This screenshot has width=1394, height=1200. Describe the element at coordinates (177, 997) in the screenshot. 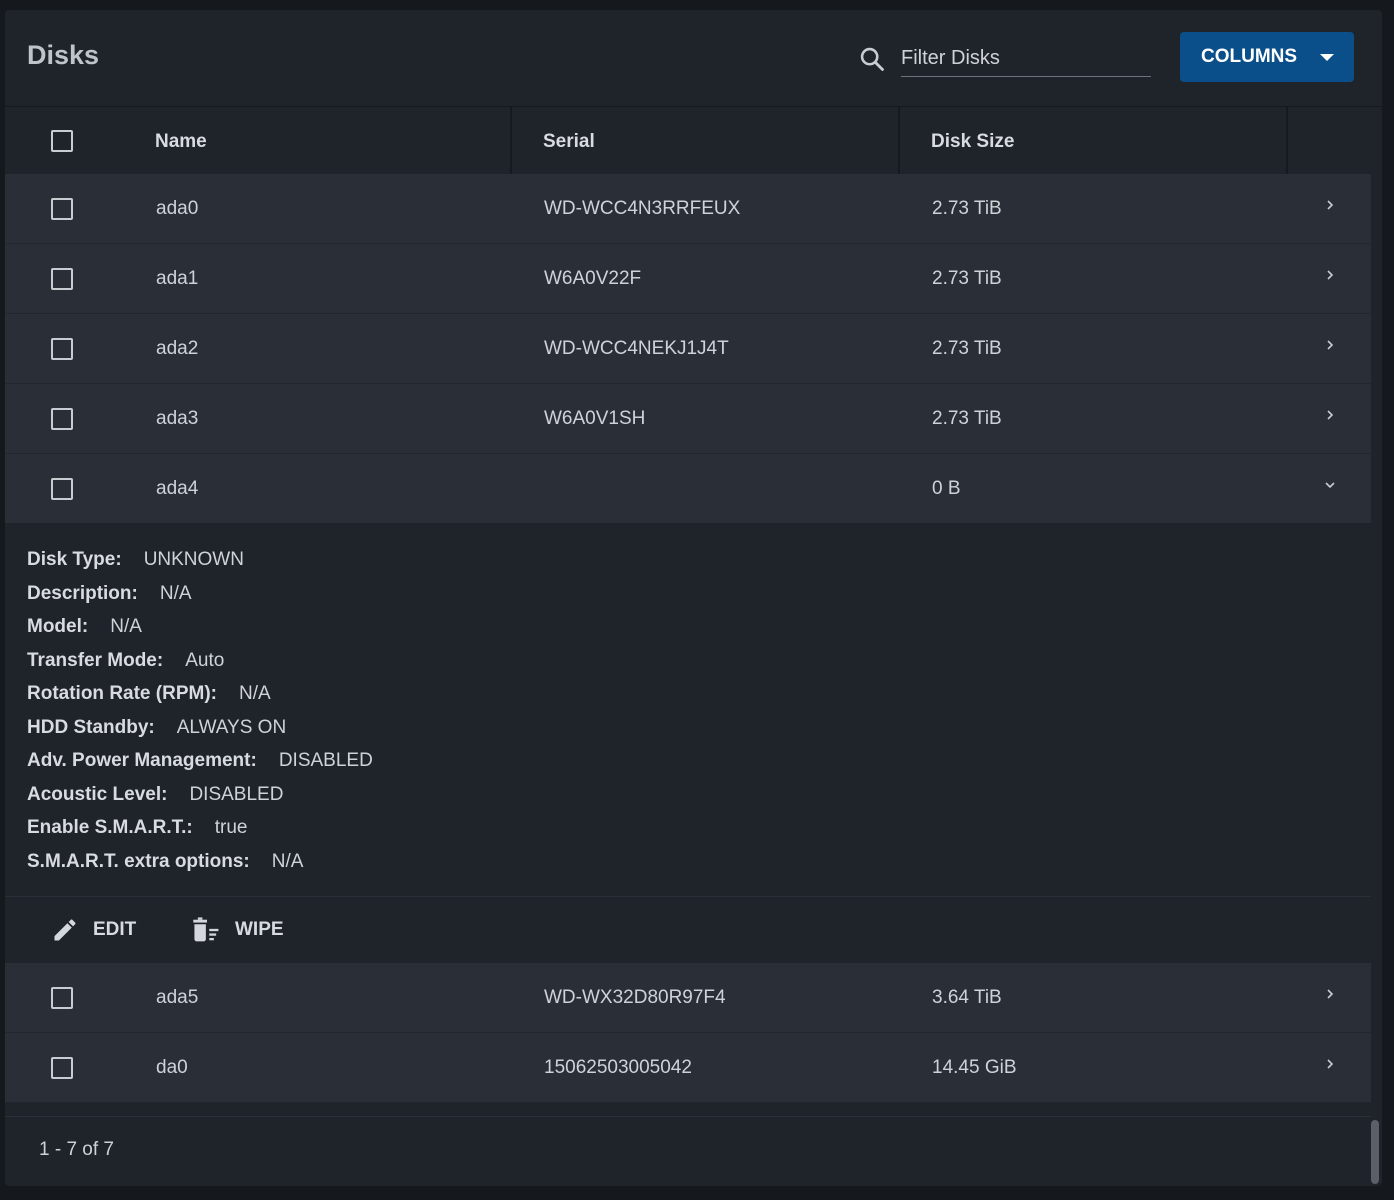

I see `disk-name: ada5` at that location.